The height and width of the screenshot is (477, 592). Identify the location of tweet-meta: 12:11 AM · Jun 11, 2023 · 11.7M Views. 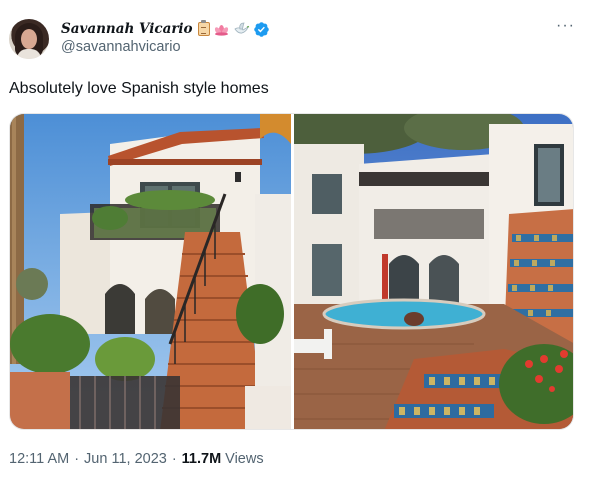
(136, 459).